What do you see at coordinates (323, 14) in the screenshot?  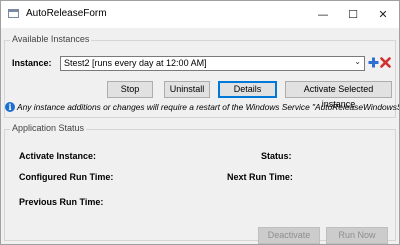 I see `minimize-button: —` at bounding box center [323, 14].